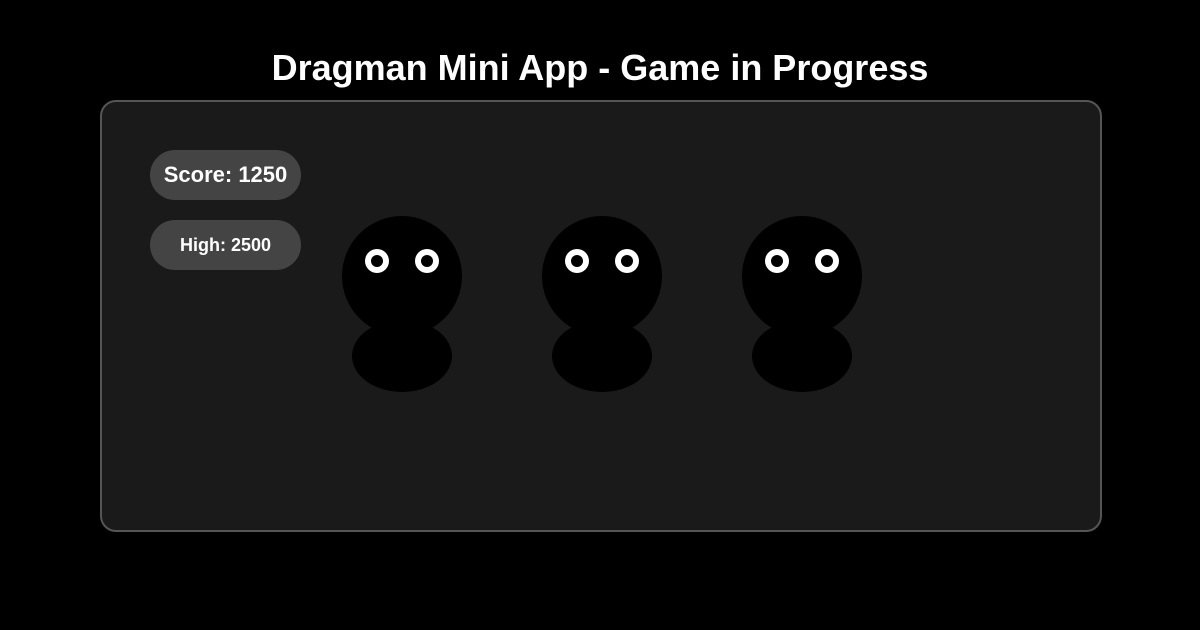 The height and width of the screenshot is (630, 1200). Describe the element at coordinates (225, 175) in the screenshot. I see `score-badge: Score: 1250` at that location.